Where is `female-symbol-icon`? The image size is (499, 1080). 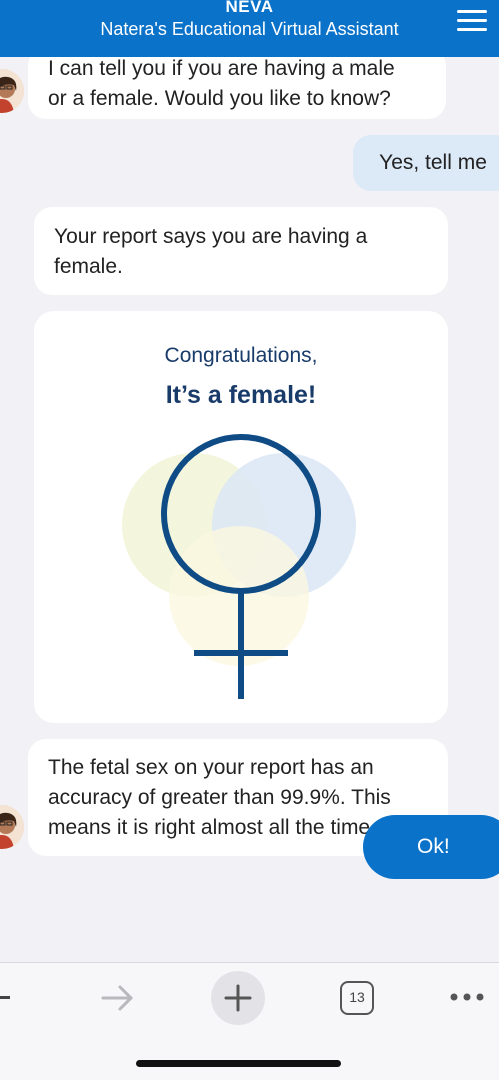 female-symbol-icon is located at coordinates (239, 566).